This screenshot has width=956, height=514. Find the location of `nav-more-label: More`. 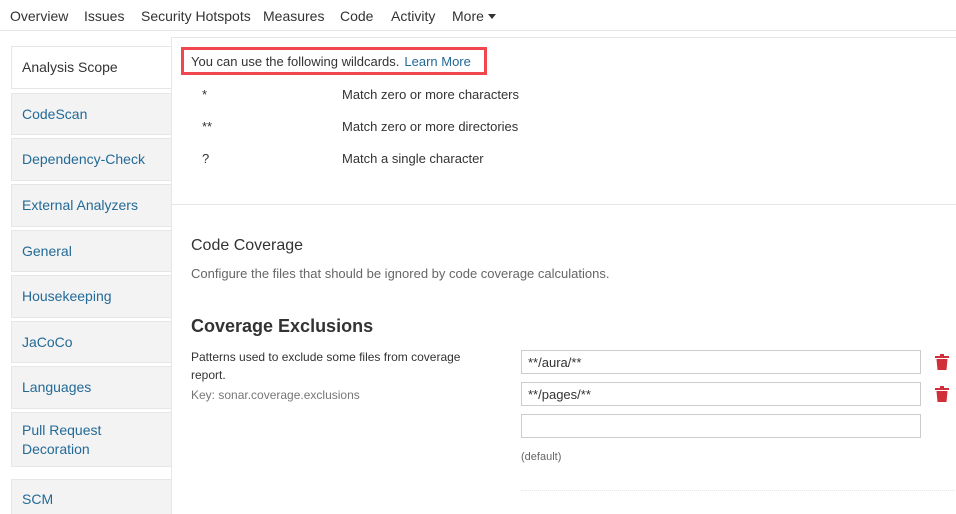

nav-more-label: More is located at coordinates (468, 16).